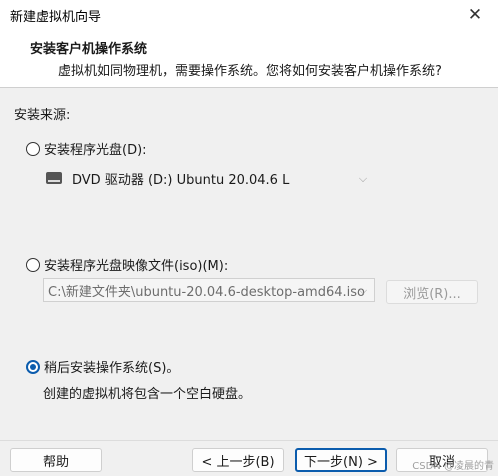 This screenshot has width=498, height=476. Describe the element at coordinates (363, 178) in the screenshot. I see `chevron-down-icon` at that location.